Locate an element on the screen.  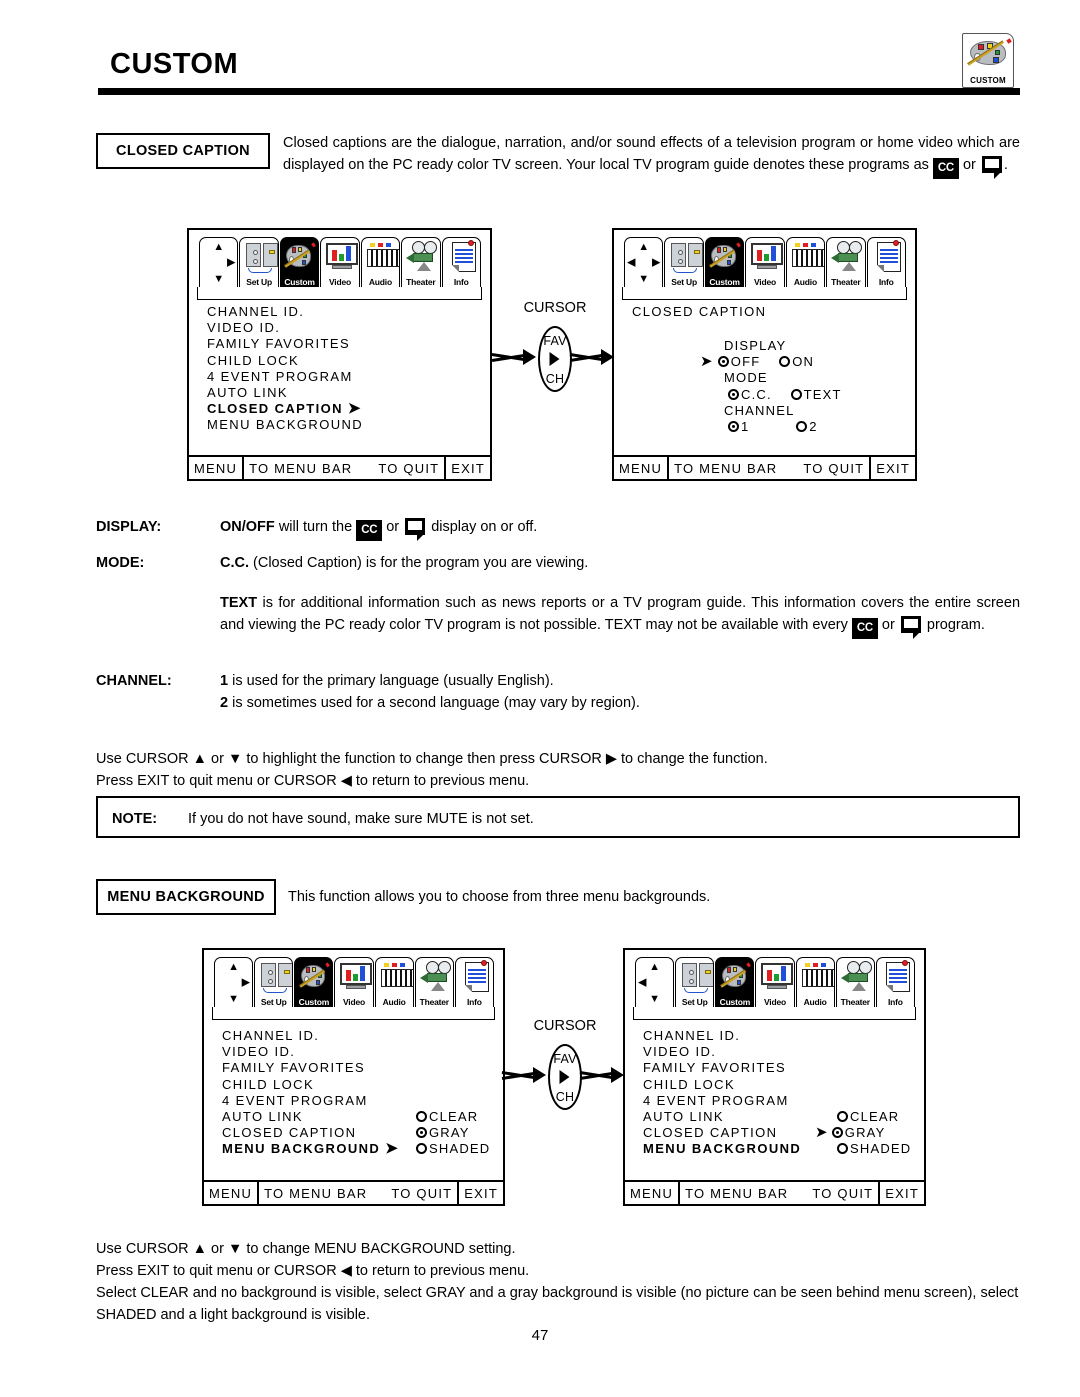
osd-tab-cursor-pad: ▲ ▶ ▼ ◀ is located at coordinates (644, 262).